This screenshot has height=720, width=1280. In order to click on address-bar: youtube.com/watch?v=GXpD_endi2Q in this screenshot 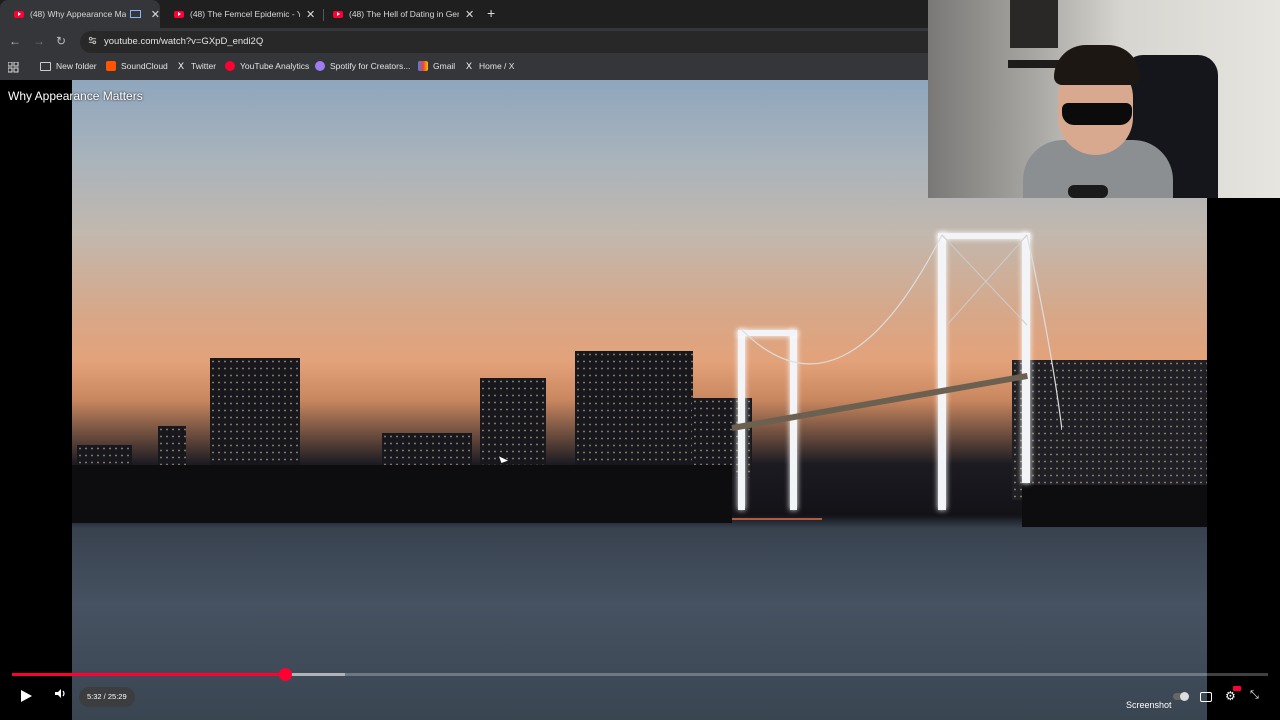, I will do `click(504, 42)`.